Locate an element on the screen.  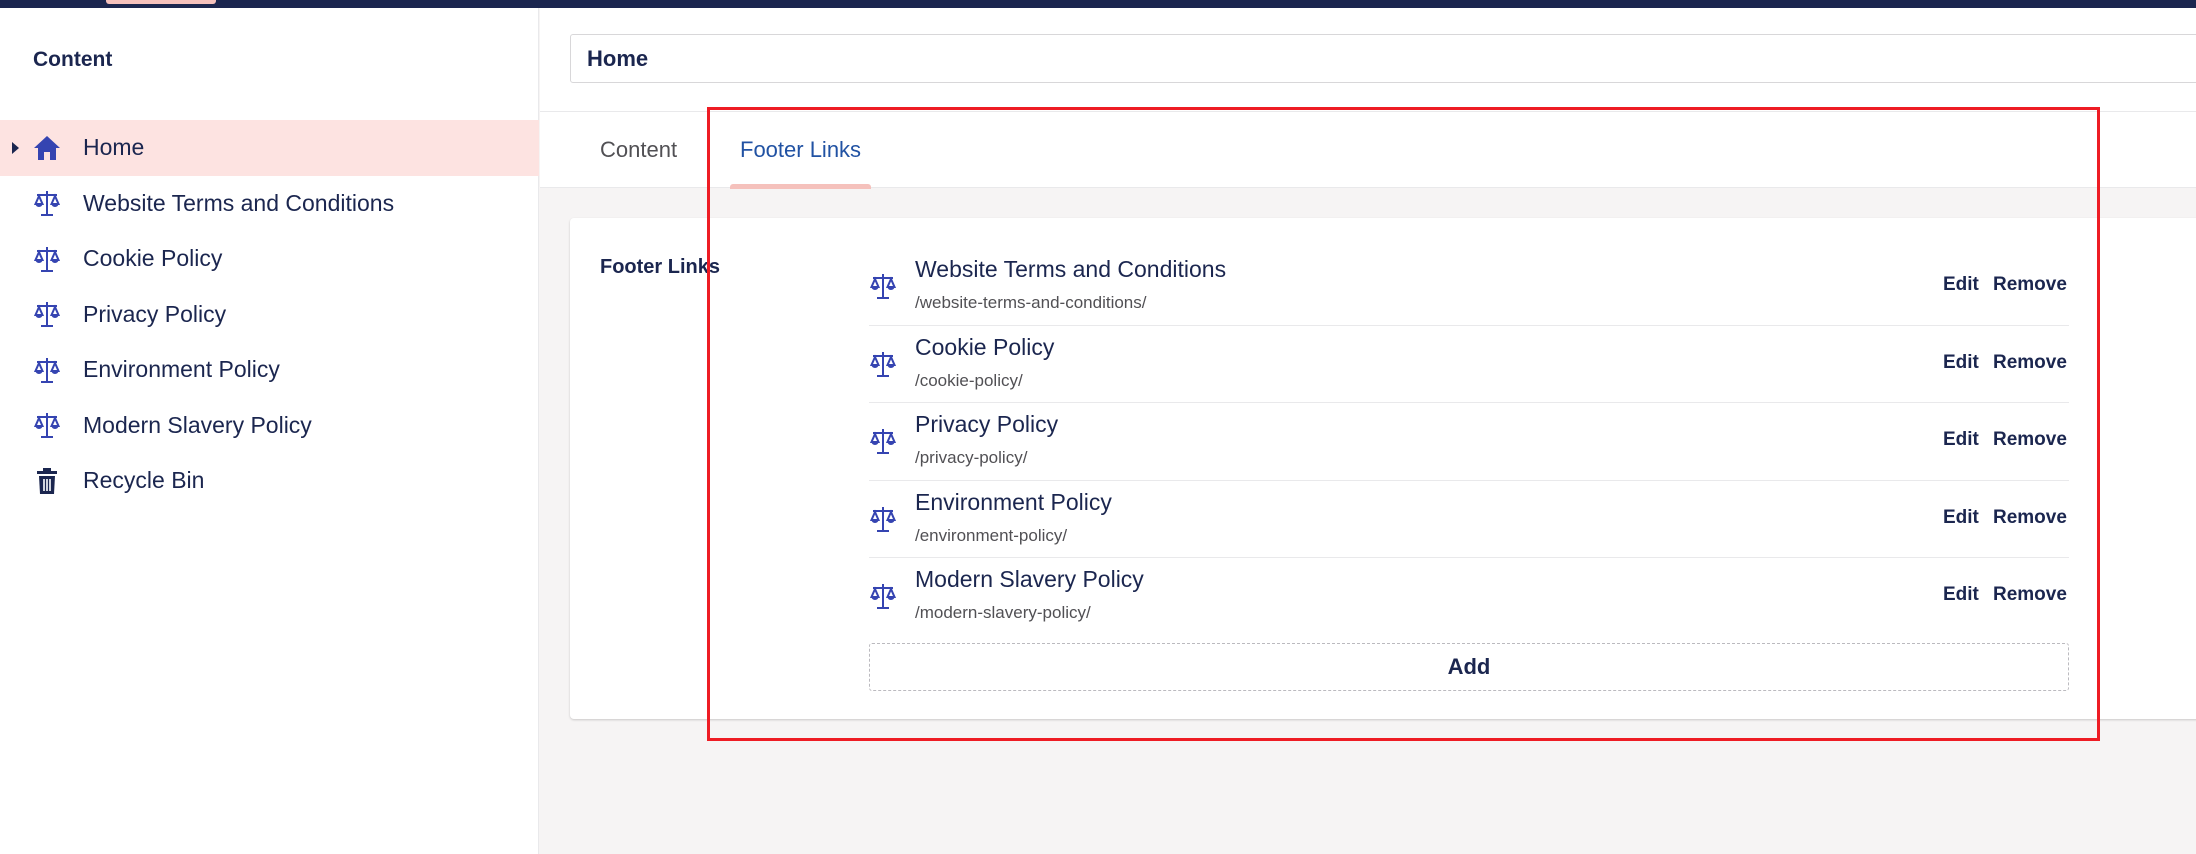
tree-item-privacy-policy: Privacy Policy is located at coordinates (269, 315).